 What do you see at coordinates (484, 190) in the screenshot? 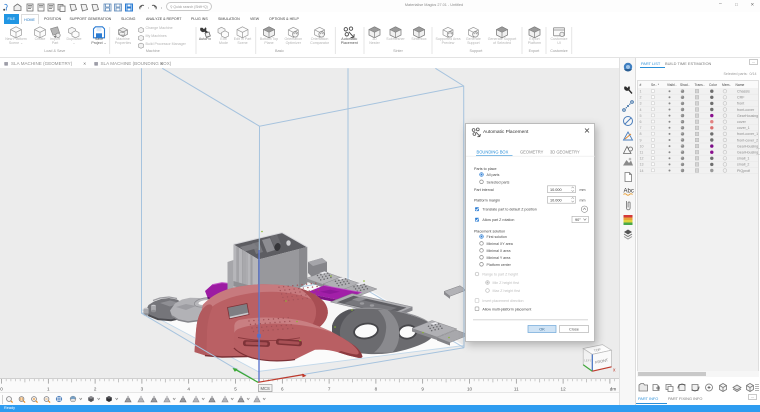
I see `svg-text: Part interval` at bounding box center [484, 190].